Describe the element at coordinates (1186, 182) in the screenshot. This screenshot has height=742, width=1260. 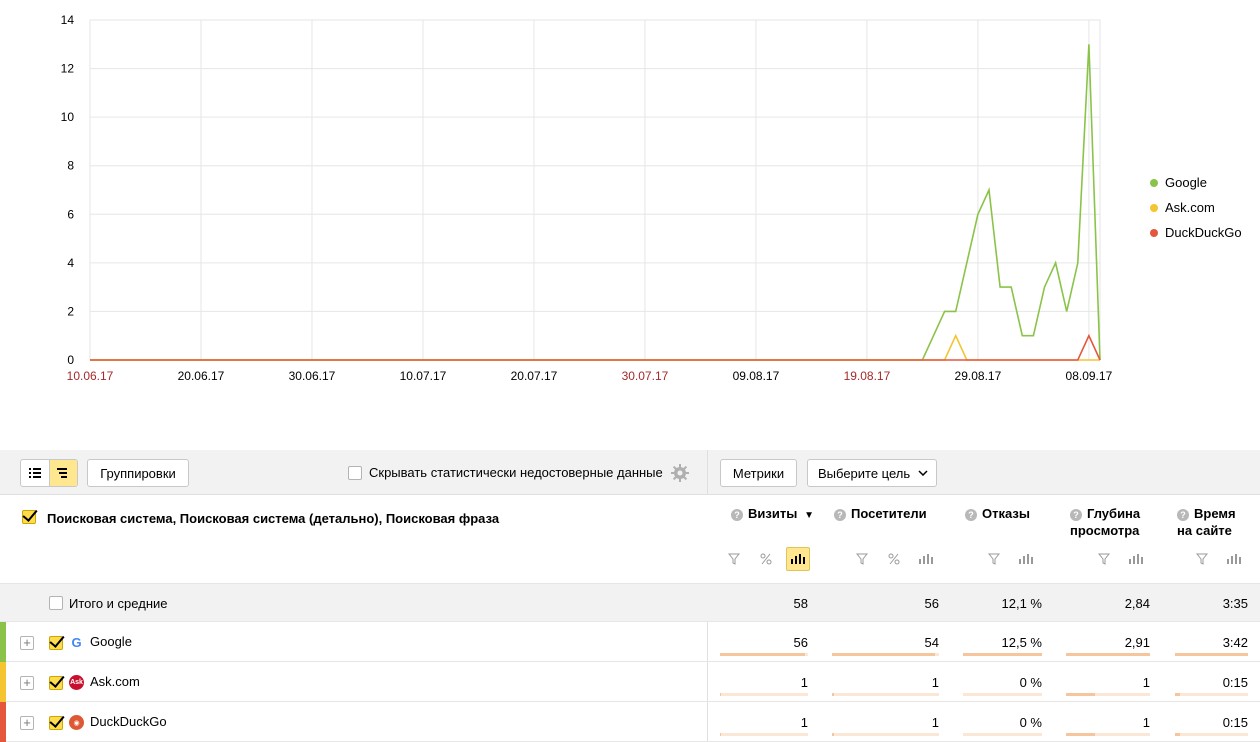
I see `legend-label: Google` at that location.